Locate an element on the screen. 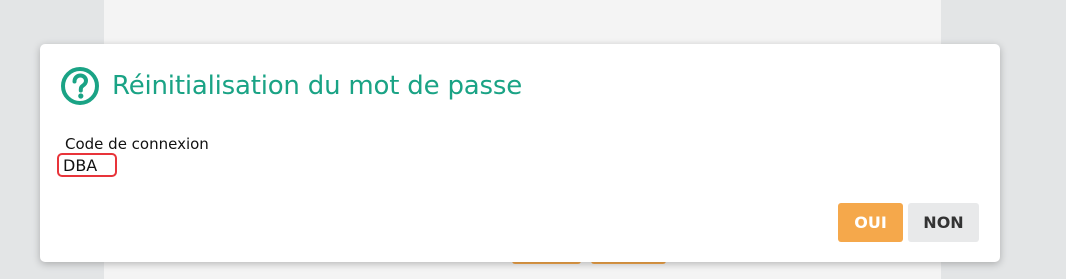  login-code-label: Code de connexion is located at coordinates (137, 144).